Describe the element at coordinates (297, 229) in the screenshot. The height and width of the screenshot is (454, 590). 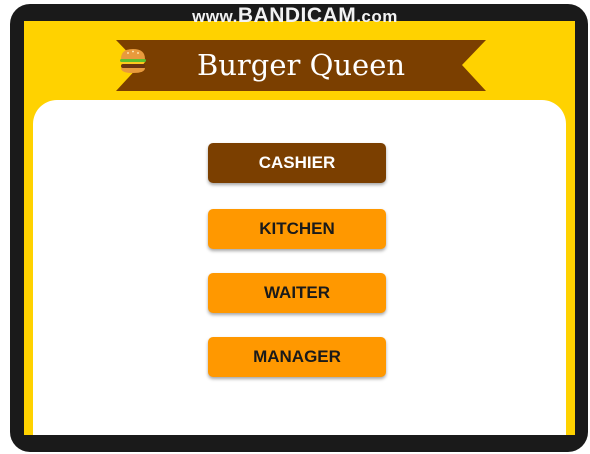
I see `kitchen-button: KITCHEN` at that location.